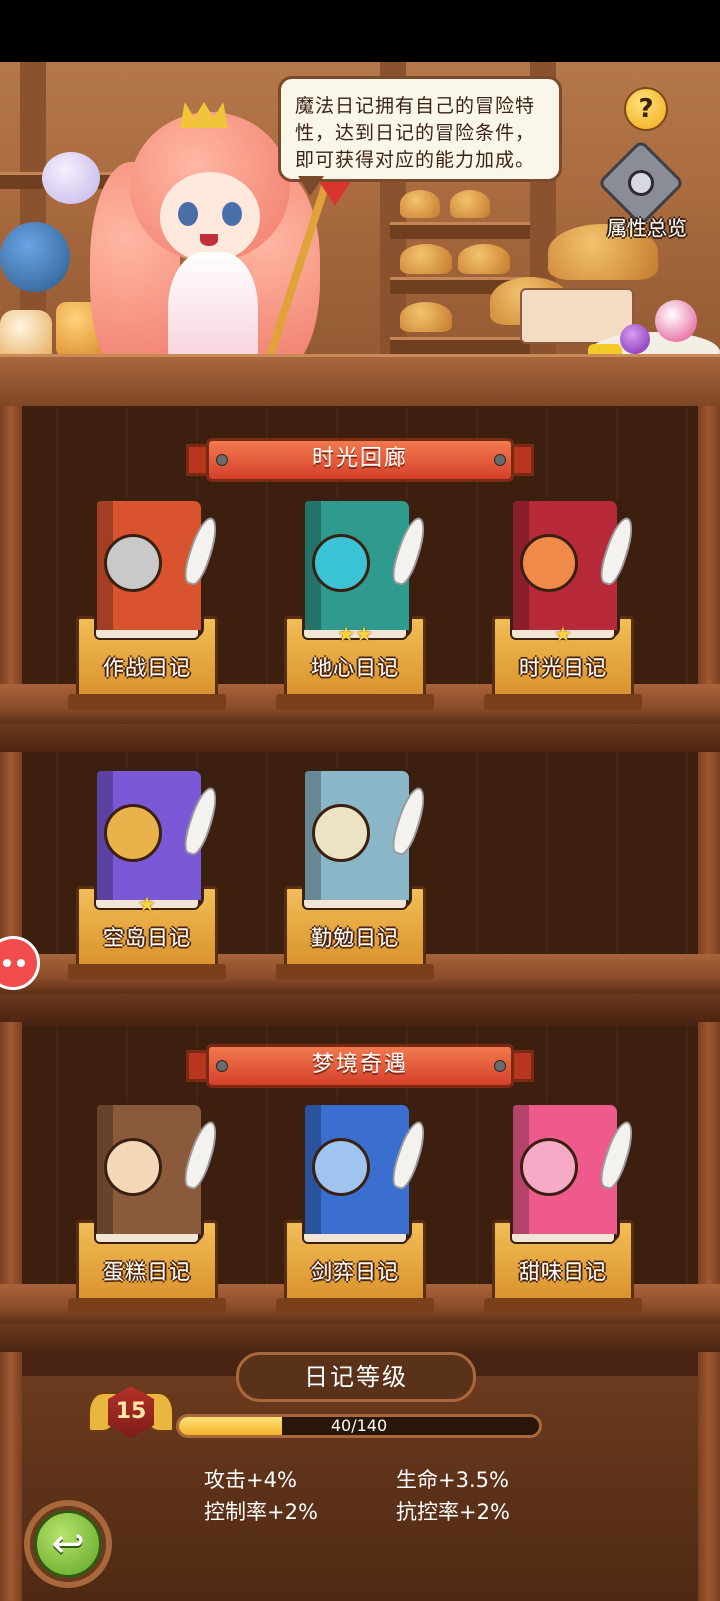  Describe the element at coordinates (133, 1167) in the screenshot. I see `cake-icon` at that location.